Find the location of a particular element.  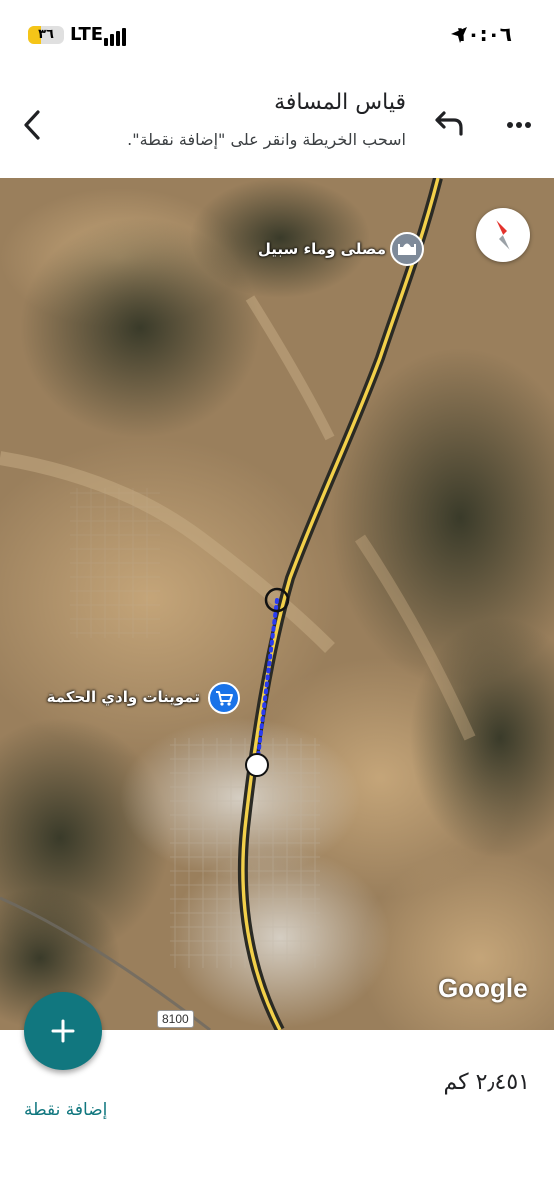

measure-point-end is located at coordinates (257, 765).